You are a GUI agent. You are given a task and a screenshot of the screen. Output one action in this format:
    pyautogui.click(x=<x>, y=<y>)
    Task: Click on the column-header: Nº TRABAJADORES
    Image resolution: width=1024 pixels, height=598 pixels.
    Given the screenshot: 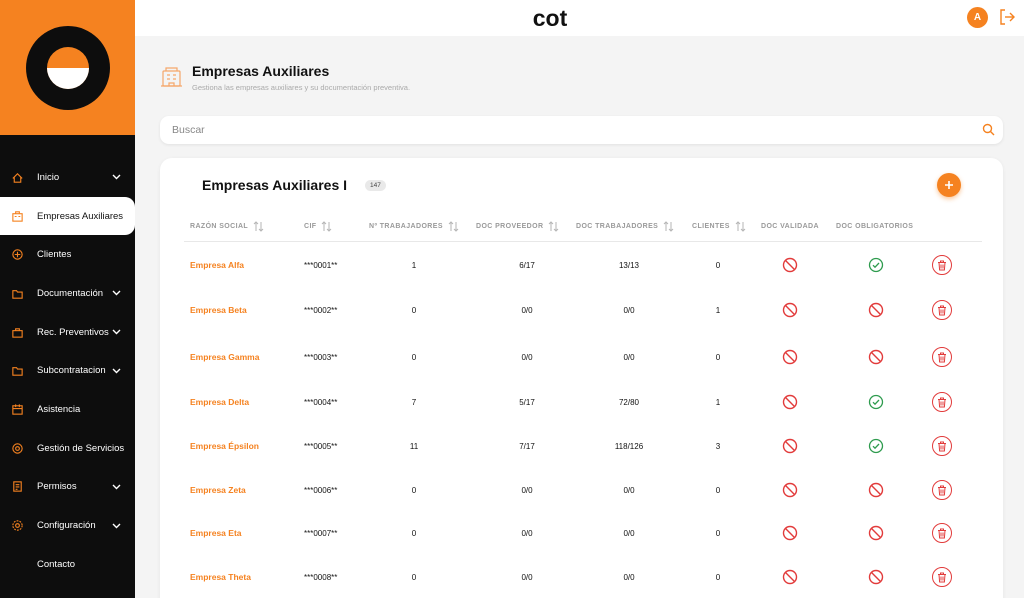 What is the action you would take?
    pyautogui.click(x=414, y=226)
    